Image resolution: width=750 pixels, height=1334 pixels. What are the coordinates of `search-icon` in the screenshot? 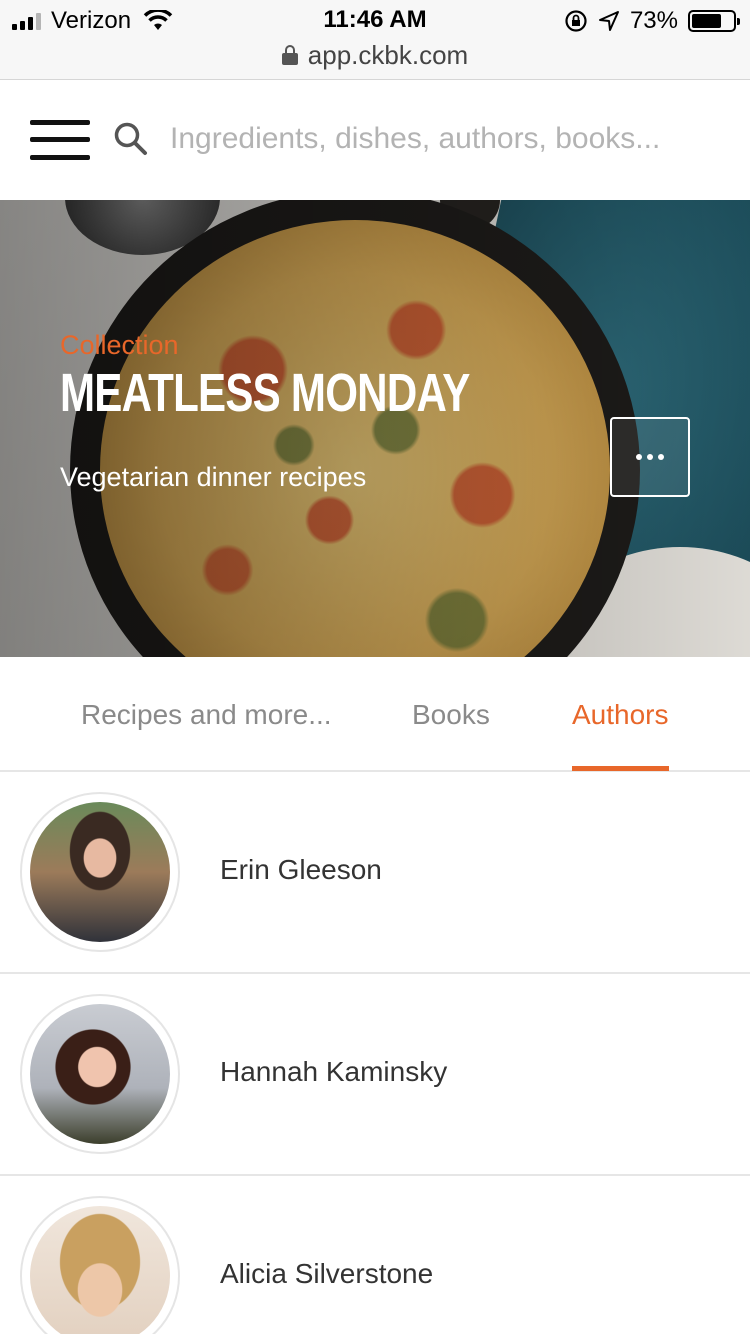 It's located at (130, 138).